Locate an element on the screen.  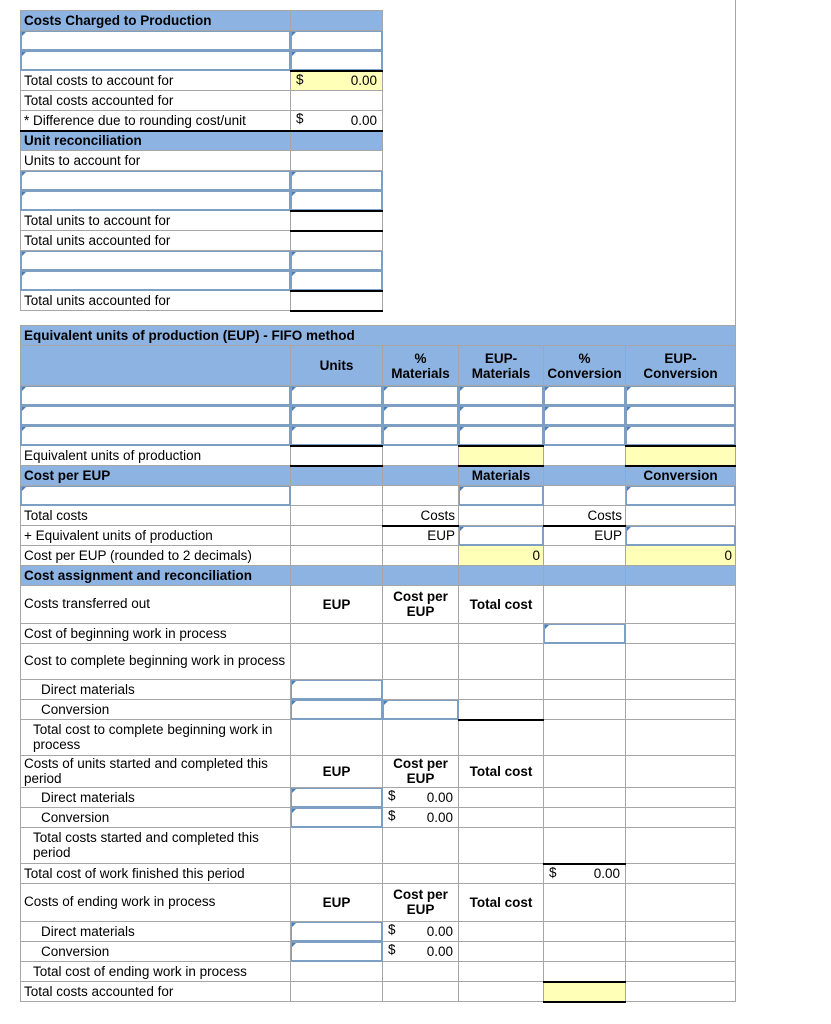
cost-beginning-wip-c5 is located at coordinates (584, 633).